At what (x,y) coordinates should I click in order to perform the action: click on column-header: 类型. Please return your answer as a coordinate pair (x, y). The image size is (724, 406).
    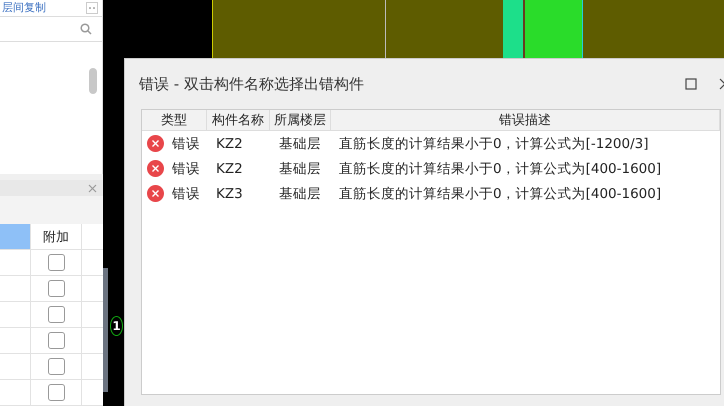
    Looking at the image, I should click on (174, 120).